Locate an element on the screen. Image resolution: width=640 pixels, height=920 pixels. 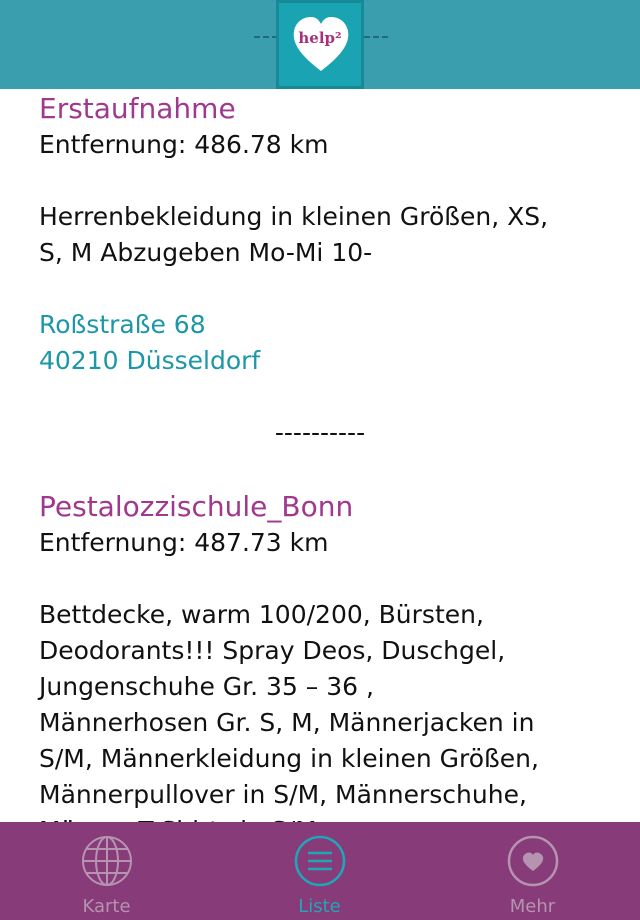
tab-mehr: Mehr is located at coordinates (532, 871).